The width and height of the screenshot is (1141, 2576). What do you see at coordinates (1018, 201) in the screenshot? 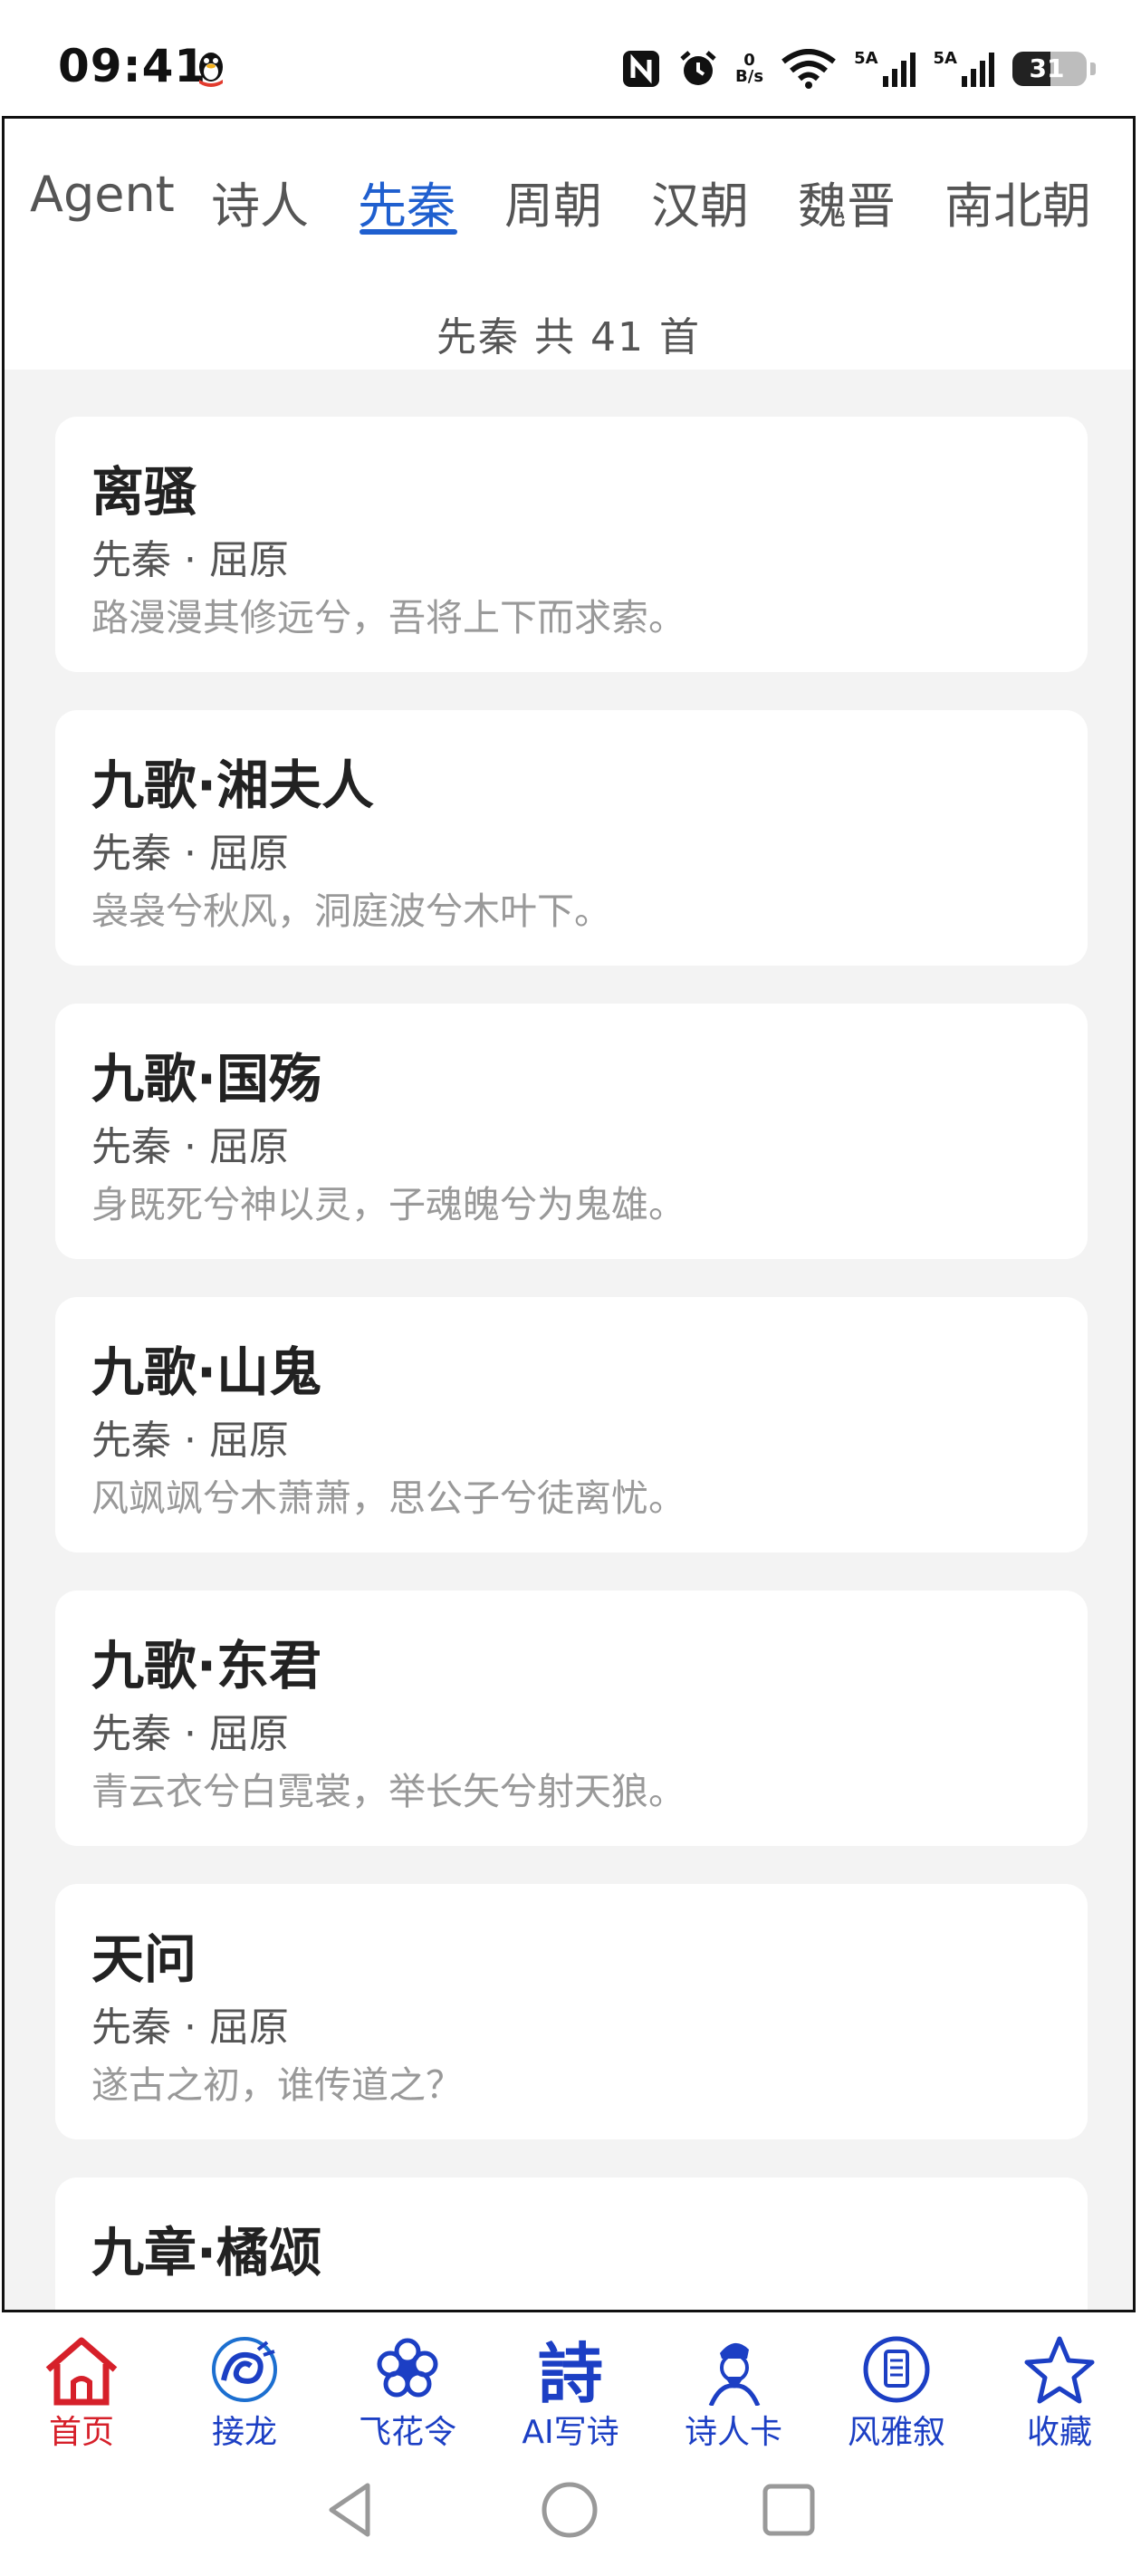
I see `tab-nanbeichao: 南北朝` at bounding box center [1018, 201].